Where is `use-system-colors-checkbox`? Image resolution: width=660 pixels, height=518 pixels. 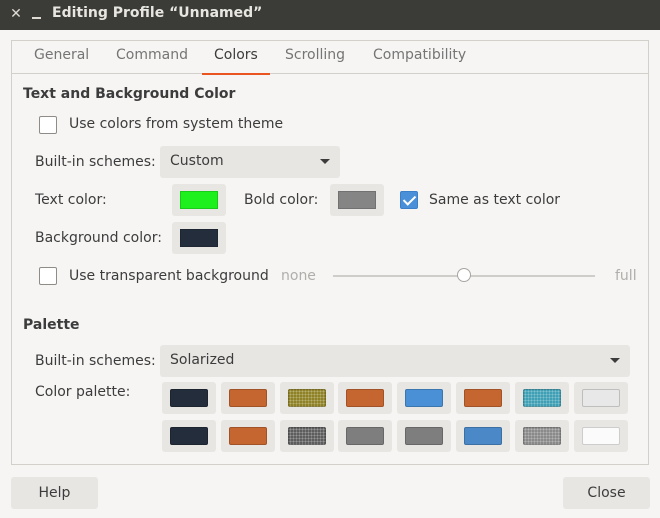 use-system-colors-checkbox is located at coordinates (48, 125).